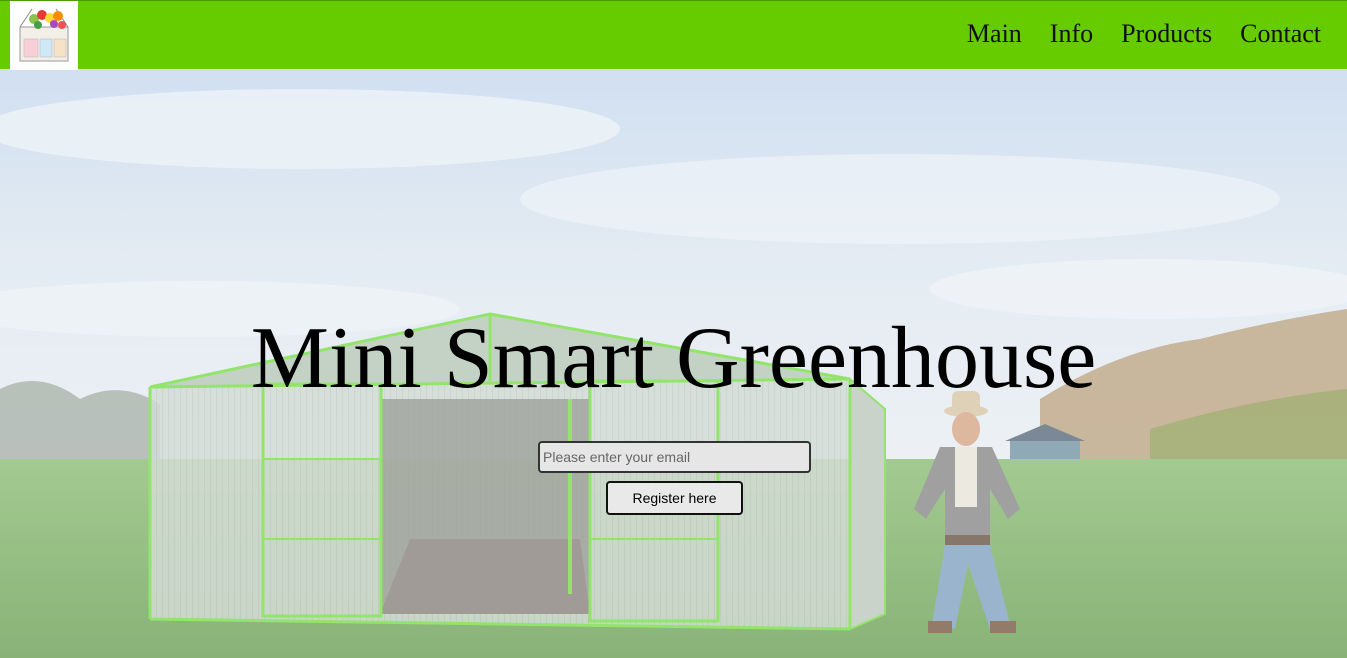 Image resolution: width=1347 pixels, height=658 pixels. Describe the element at coordinates (674, 498) in the screenshot. I see `register-button: Register here` at that location.